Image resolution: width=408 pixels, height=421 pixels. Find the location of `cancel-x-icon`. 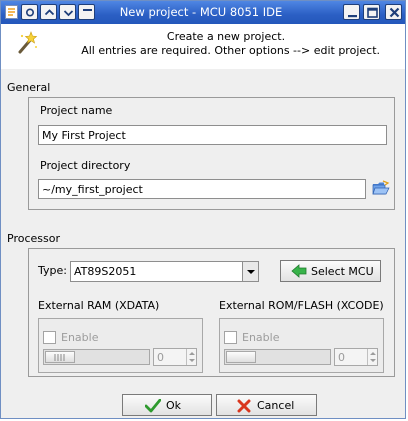

cancel-x-icon is located at coordinates (244, 406).